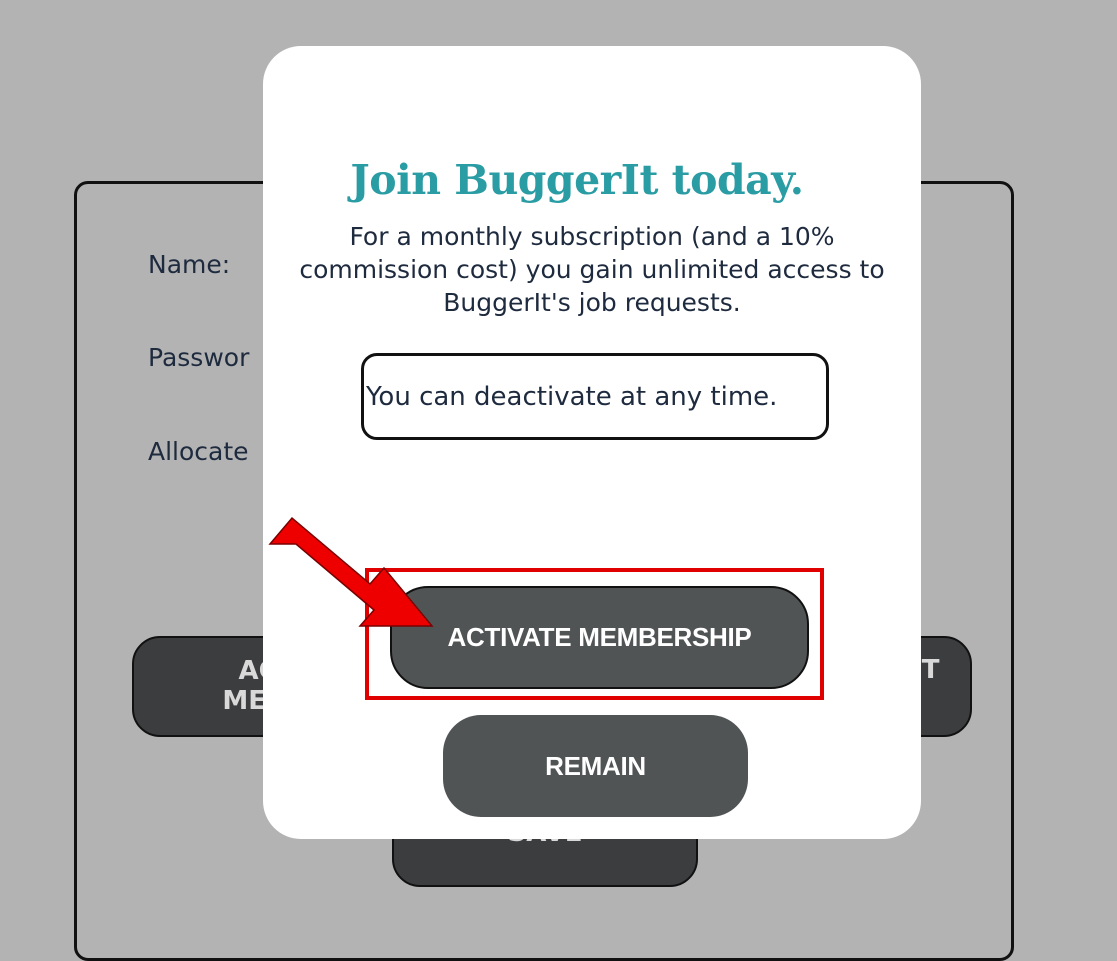 This screenshot has height=961, width=1117. What do you see at coordinates (595, 766) in the screenshot?
I see `remain-button: REMAIN` at bounding box center [595, 766].